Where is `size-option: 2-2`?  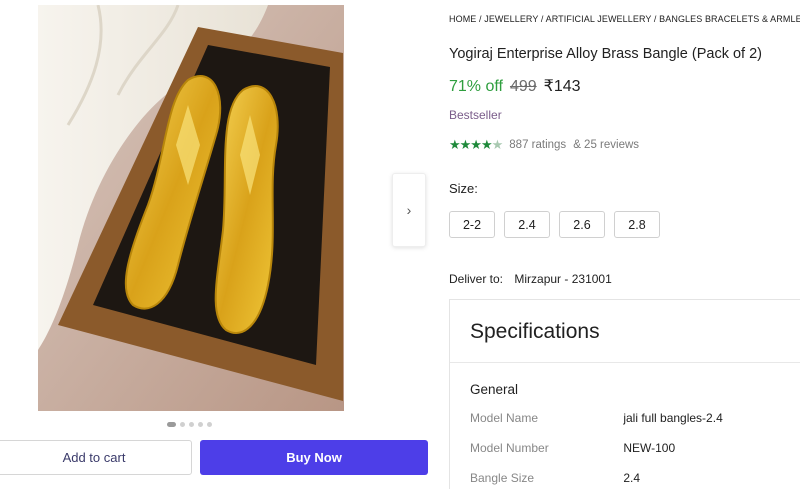 size-option: 2-2 is located at coordinates (472, 224).